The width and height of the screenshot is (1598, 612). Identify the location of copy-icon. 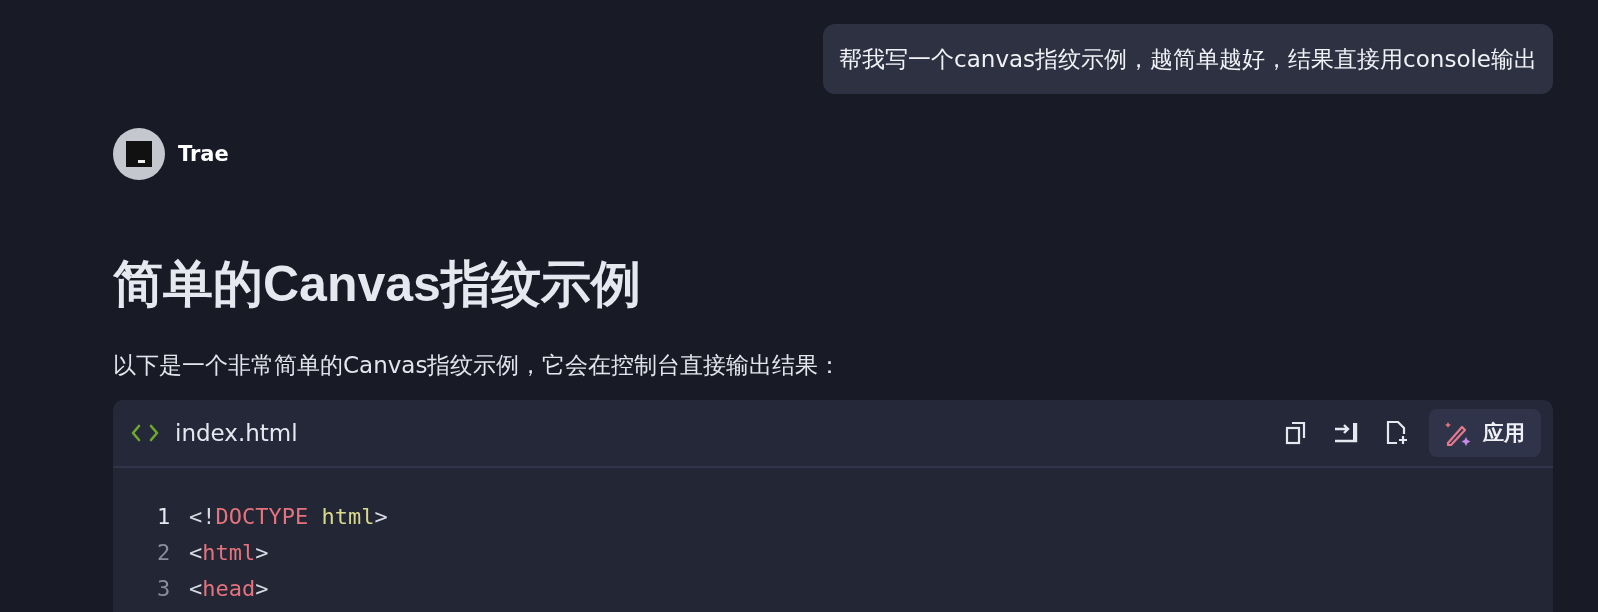
(1296, 433).